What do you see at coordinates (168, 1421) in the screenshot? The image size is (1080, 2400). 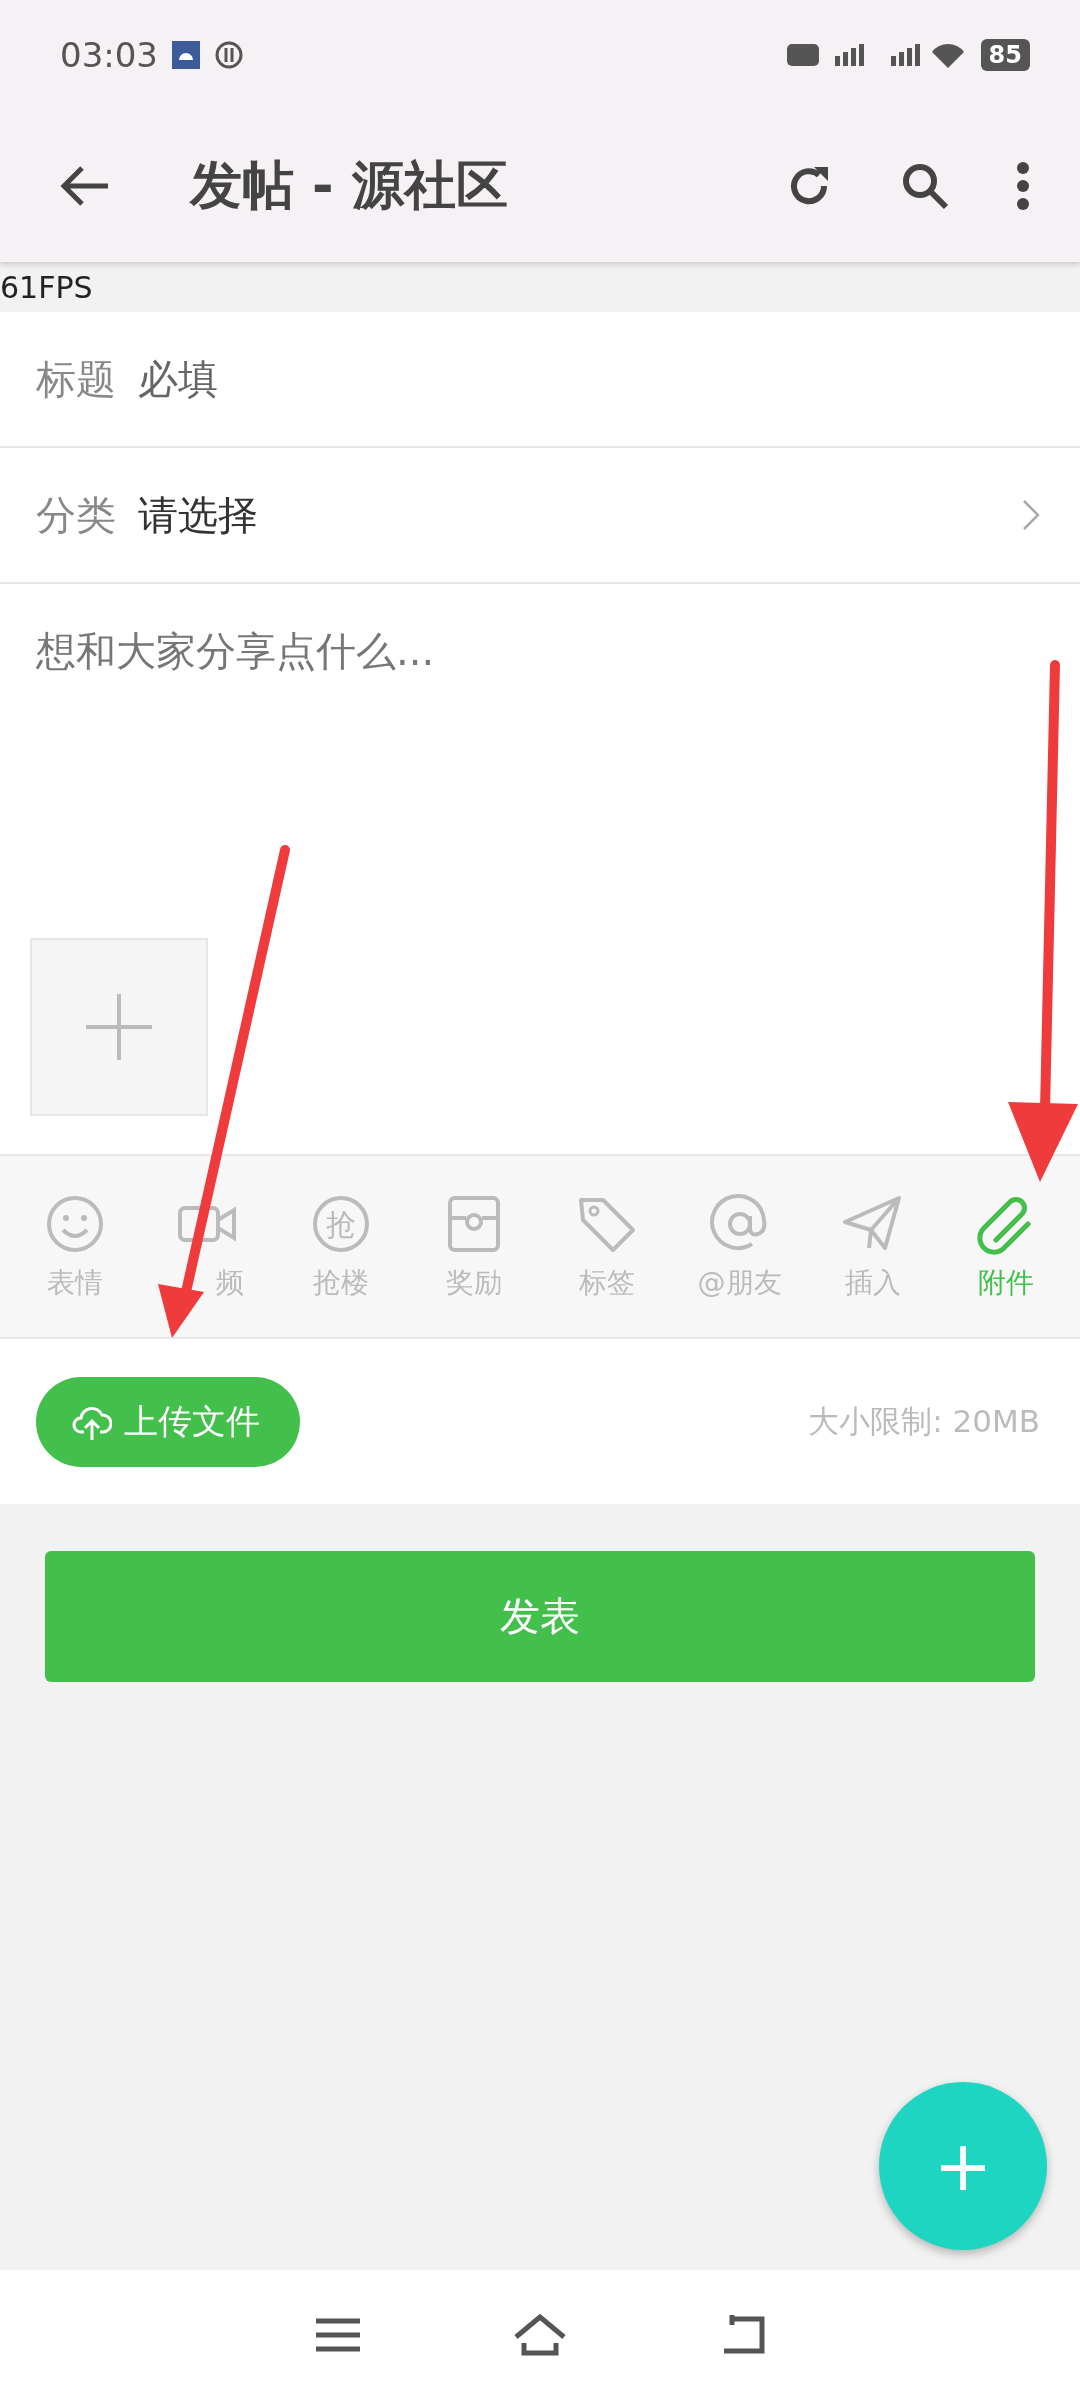 I see `upload-file-button: 上传文件` at bounding box center [168, 1421].